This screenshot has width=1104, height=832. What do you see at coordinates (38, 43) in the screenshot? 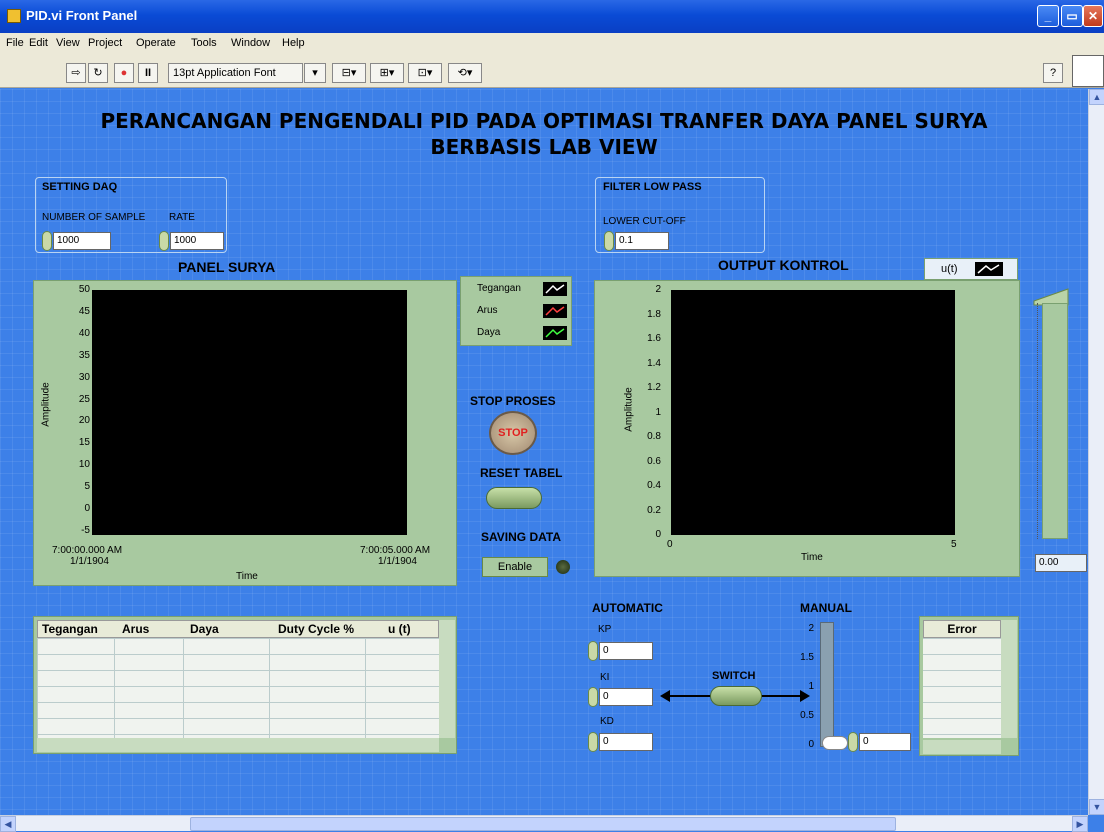
I see `menu-edit: Edit` at bounding box center [38, 43].